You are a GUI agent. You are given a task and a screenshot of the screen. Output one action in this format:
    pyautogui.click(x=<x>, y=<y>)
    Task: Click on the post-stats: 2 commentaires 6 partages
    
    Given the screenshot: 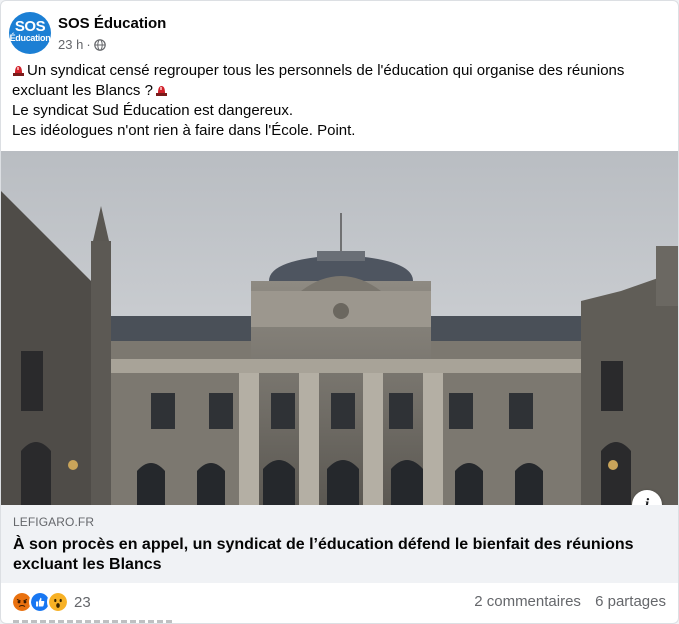 What is the action you would take?
    pyautogui.click(x=565, y=601)
    